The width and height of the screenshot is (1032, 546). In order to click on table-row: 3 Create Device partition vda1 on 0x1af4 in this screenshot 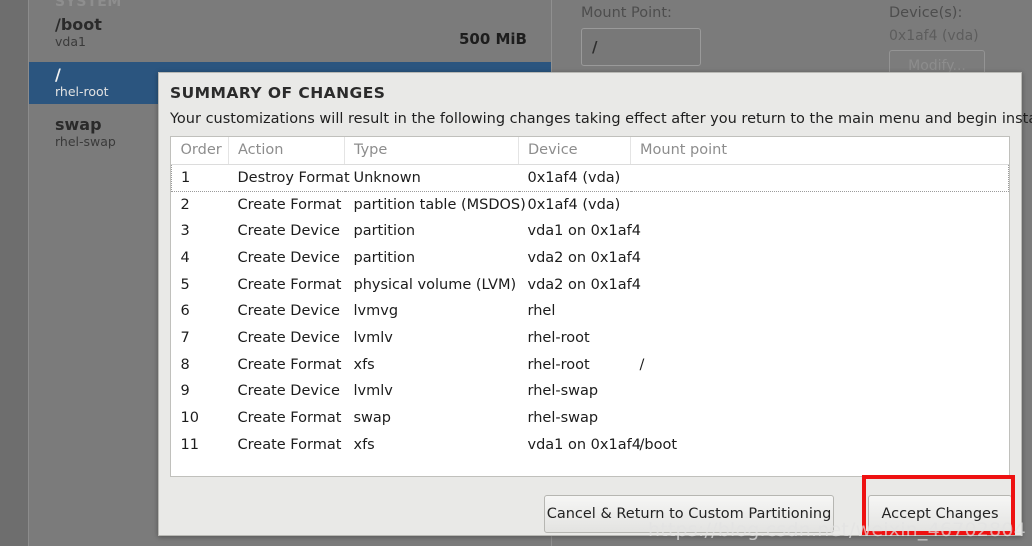, I will do `click(590, 231)`.